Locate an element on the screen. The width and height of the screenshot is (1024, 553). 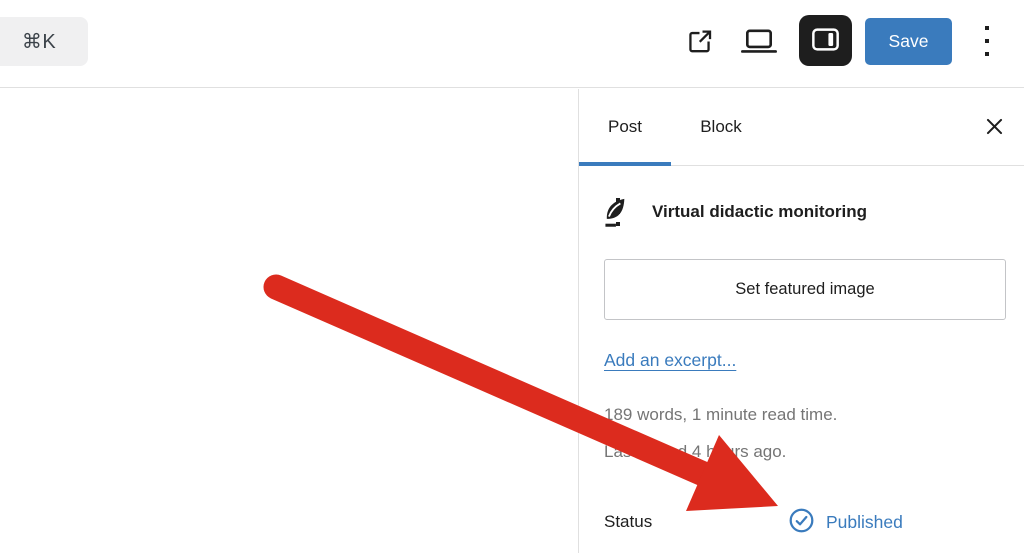
tab-post-label: Post is located at coordinates (625, 126).